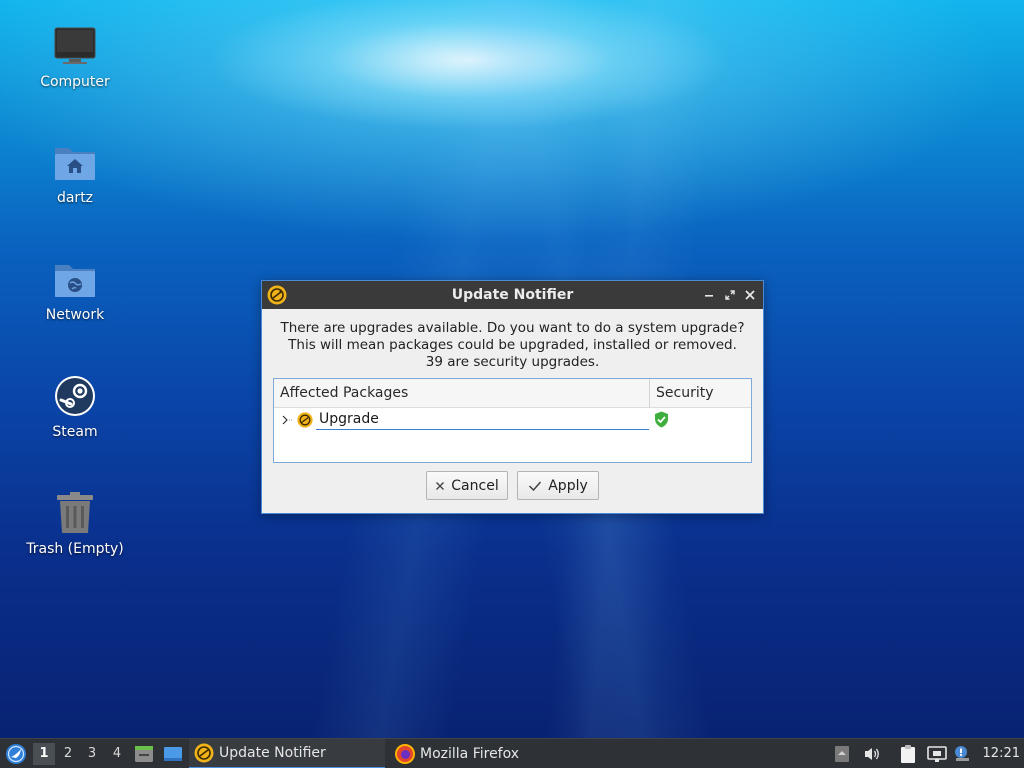 This screenshot has width=1024, height=768. I want to click on info-notification-icon, so click(962, 753).